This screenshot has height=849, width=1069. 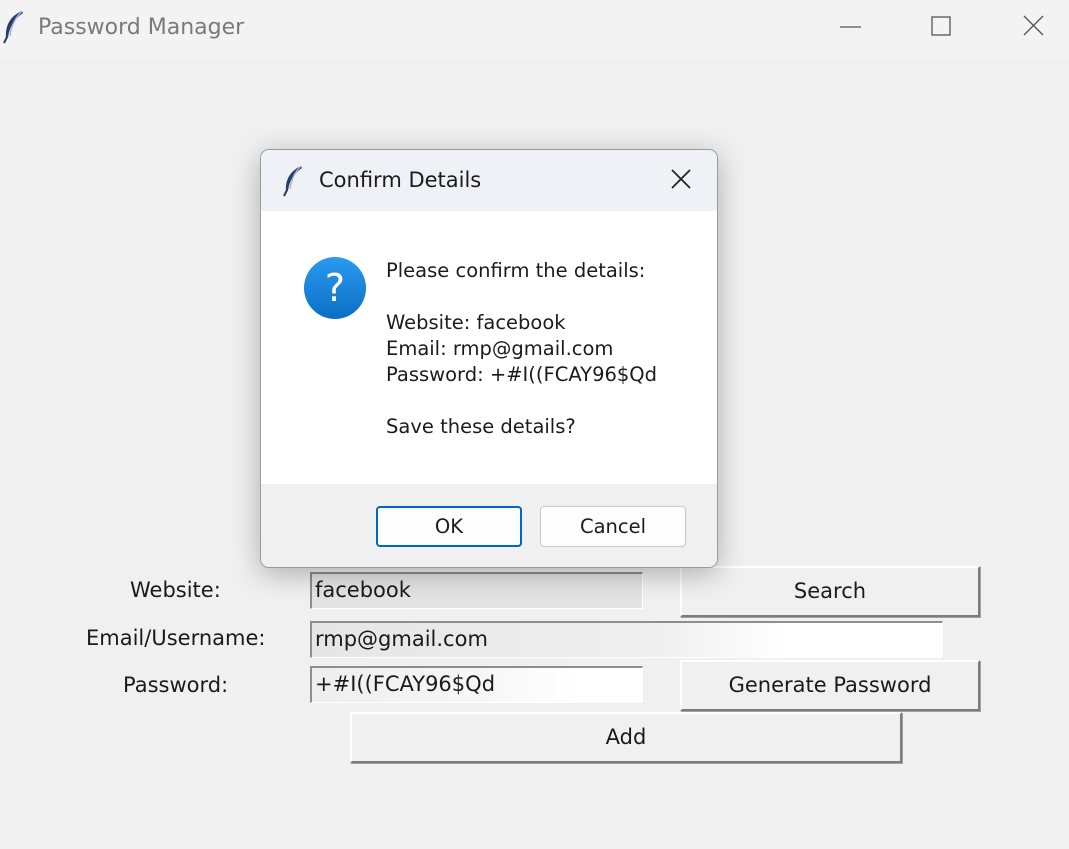 What do you see at coordinates (626, 737) in the screenshot?
I see `add-button: Add` at bounding box center [626, 737].